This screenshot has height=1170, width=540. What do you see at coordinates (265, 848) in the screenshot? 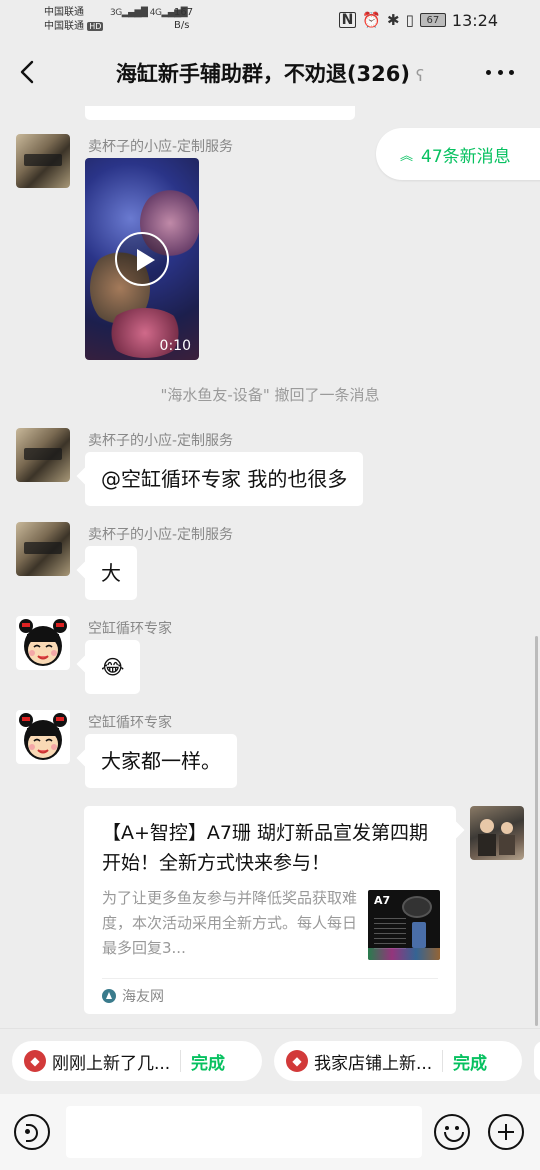
I see `card-title: 【A+智控】A7珊 瑚灯新品宣发第四期开始！全新方式快来参与！` at bounding box center [265, 848].